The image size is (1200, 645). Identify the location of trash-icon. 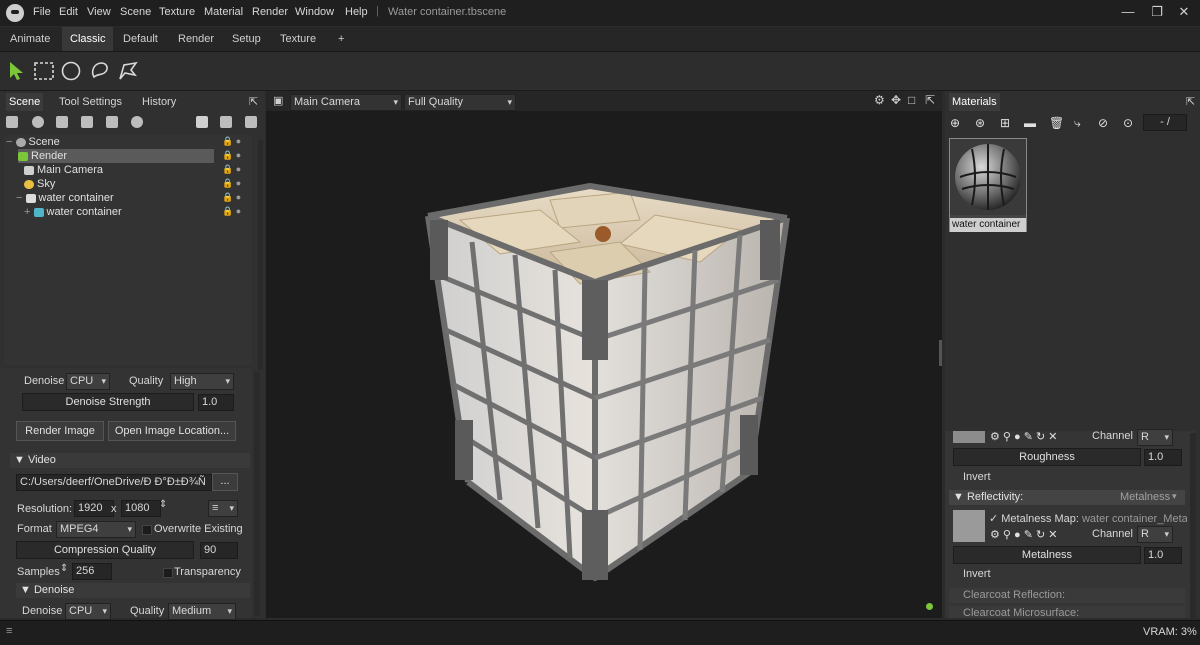
(251, 122).